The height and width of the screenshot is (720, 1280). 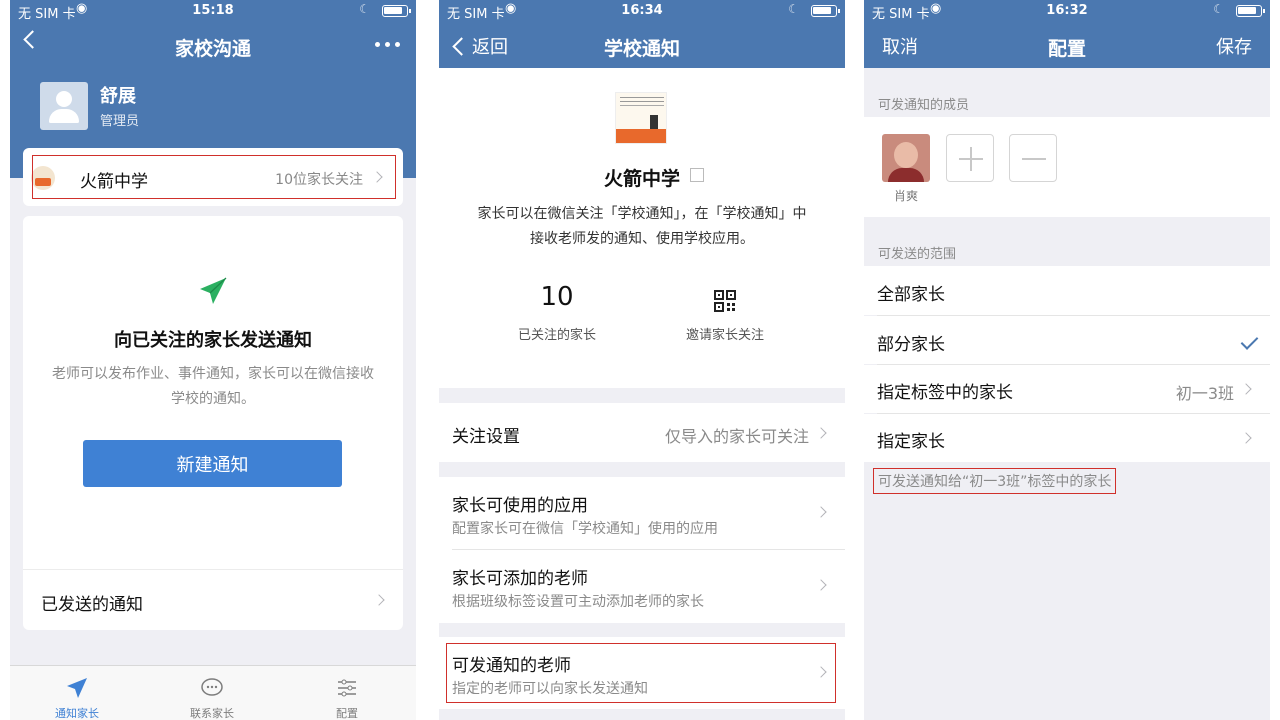 I want to click on tab-label: 配置, so click(x=347, y=713).